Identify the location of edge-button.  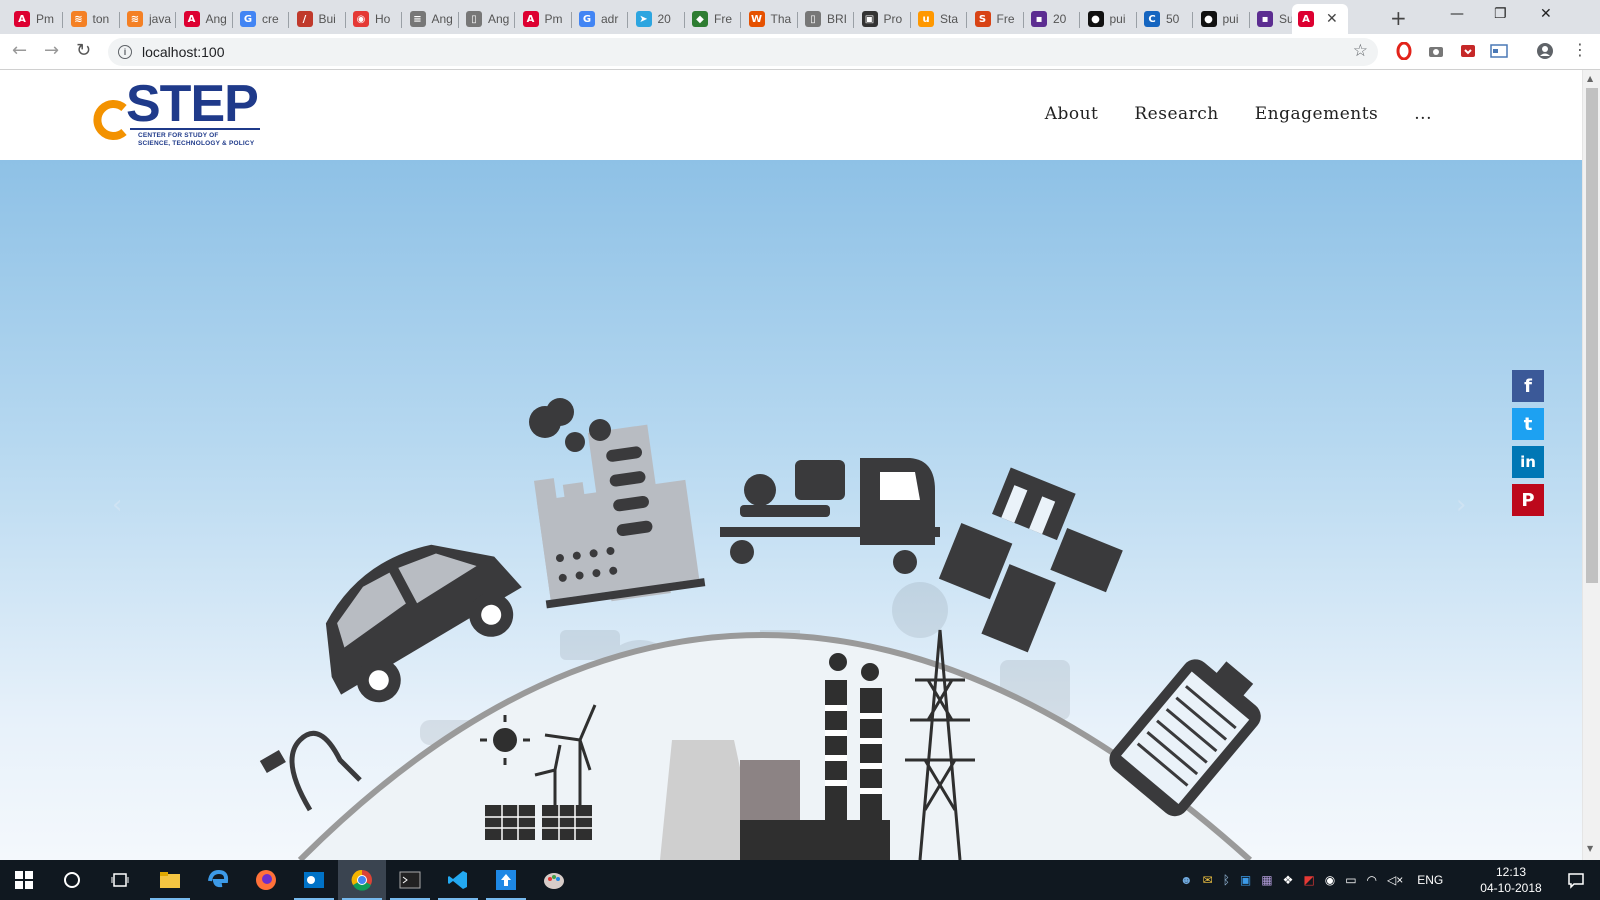
(218, 880).